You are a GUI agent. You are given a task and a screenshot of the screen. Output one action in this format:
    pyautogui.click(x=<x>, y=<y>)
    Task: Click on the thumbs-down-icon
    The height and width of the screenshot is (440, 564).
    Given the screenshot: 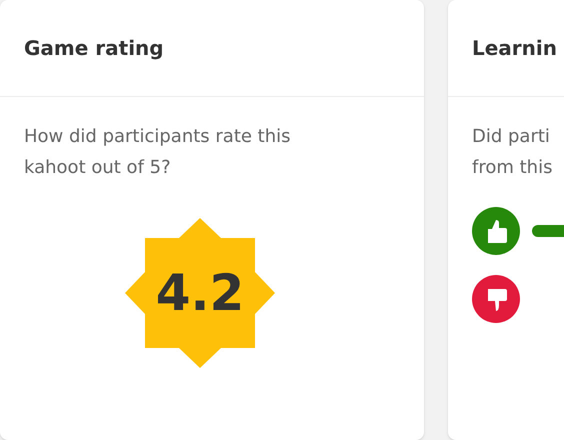 What is the action you would take?
    pyautogui.click(x=496, y=299)
    